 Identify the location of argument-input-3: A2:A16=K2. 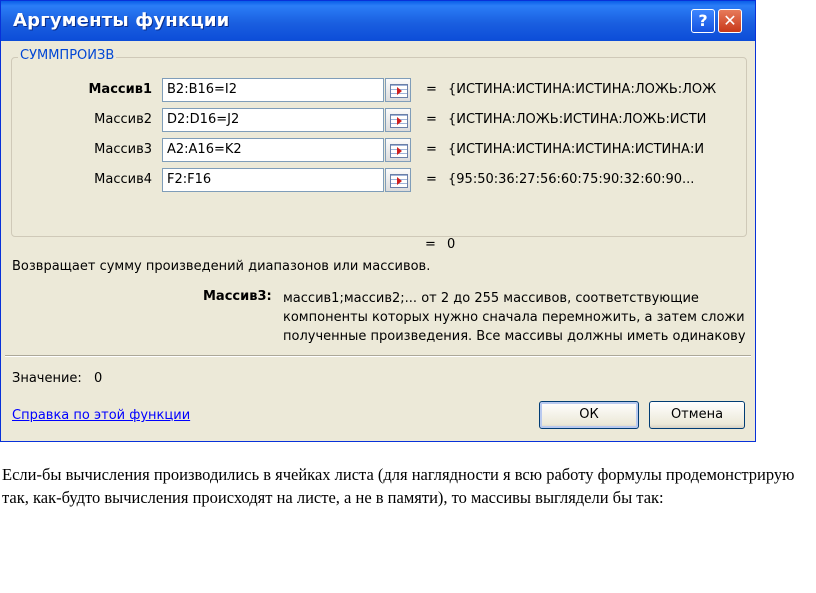
(273, 150).